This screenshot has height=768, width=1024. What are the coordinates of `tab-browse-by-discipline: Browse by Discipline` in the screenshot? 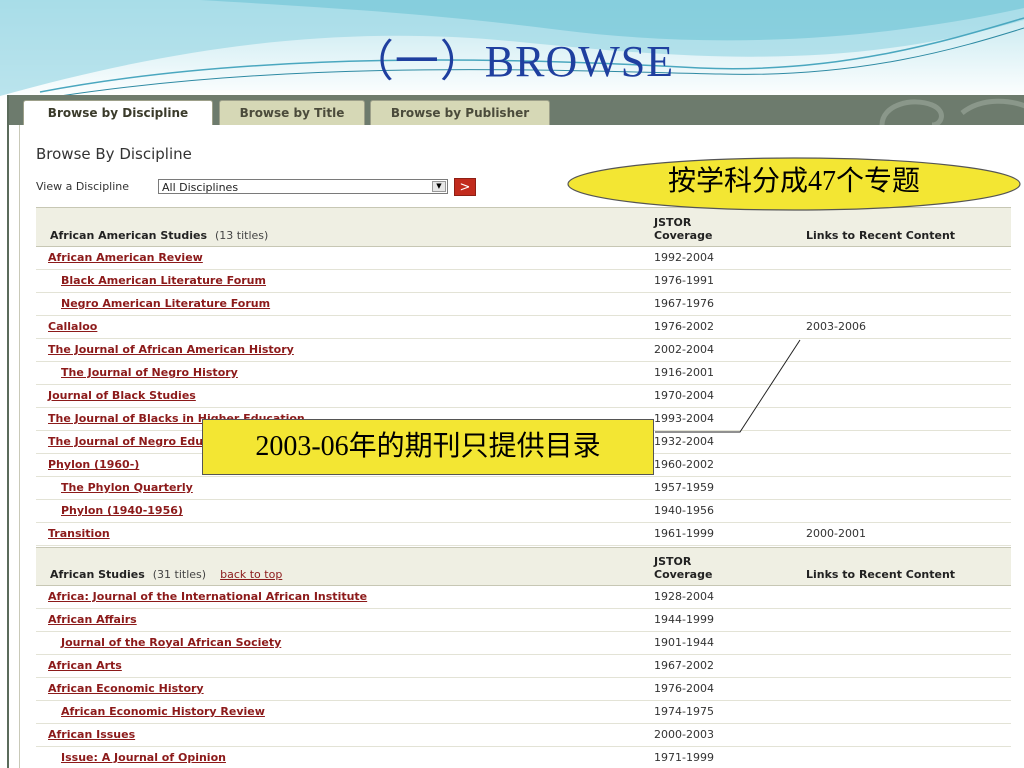 It's located at (118, 113).